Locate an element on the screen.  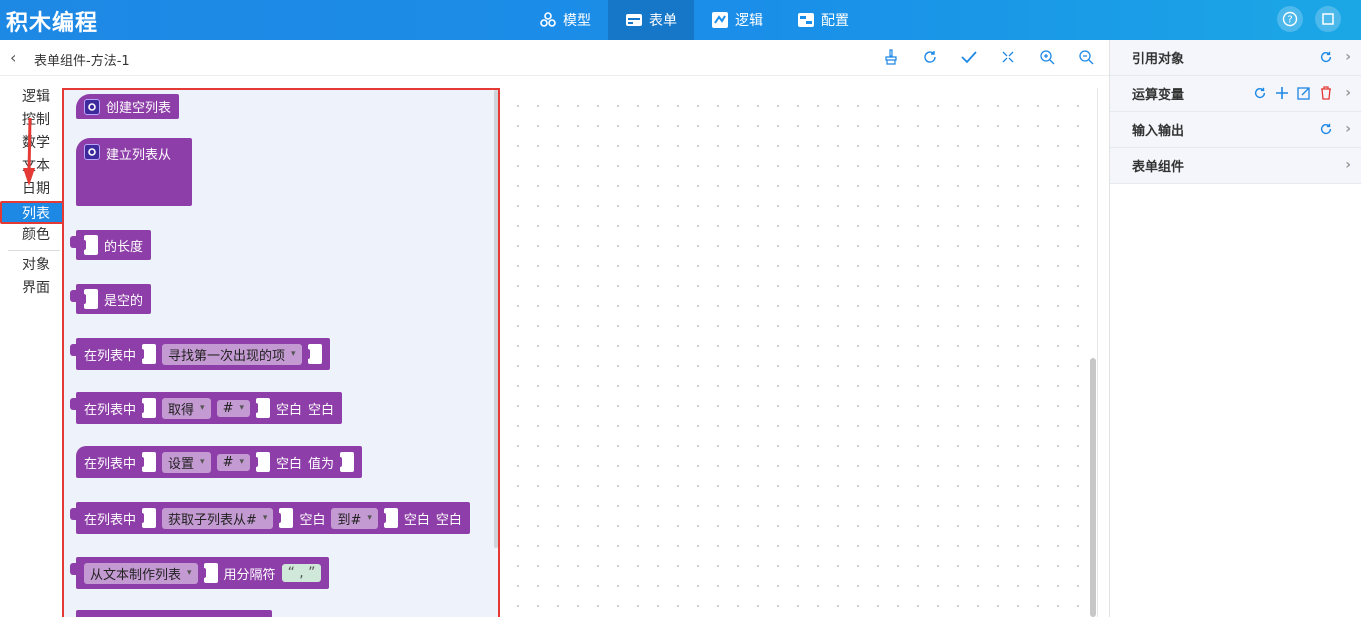
dropdown-sublist-to: 到# is located at coordinates (354, 518).